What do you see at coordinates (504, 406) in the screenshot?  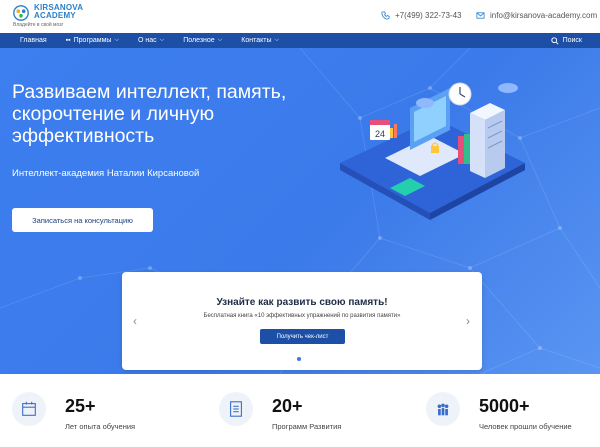 I see `stat-number: 5000+` at bounding box center [504, 406].